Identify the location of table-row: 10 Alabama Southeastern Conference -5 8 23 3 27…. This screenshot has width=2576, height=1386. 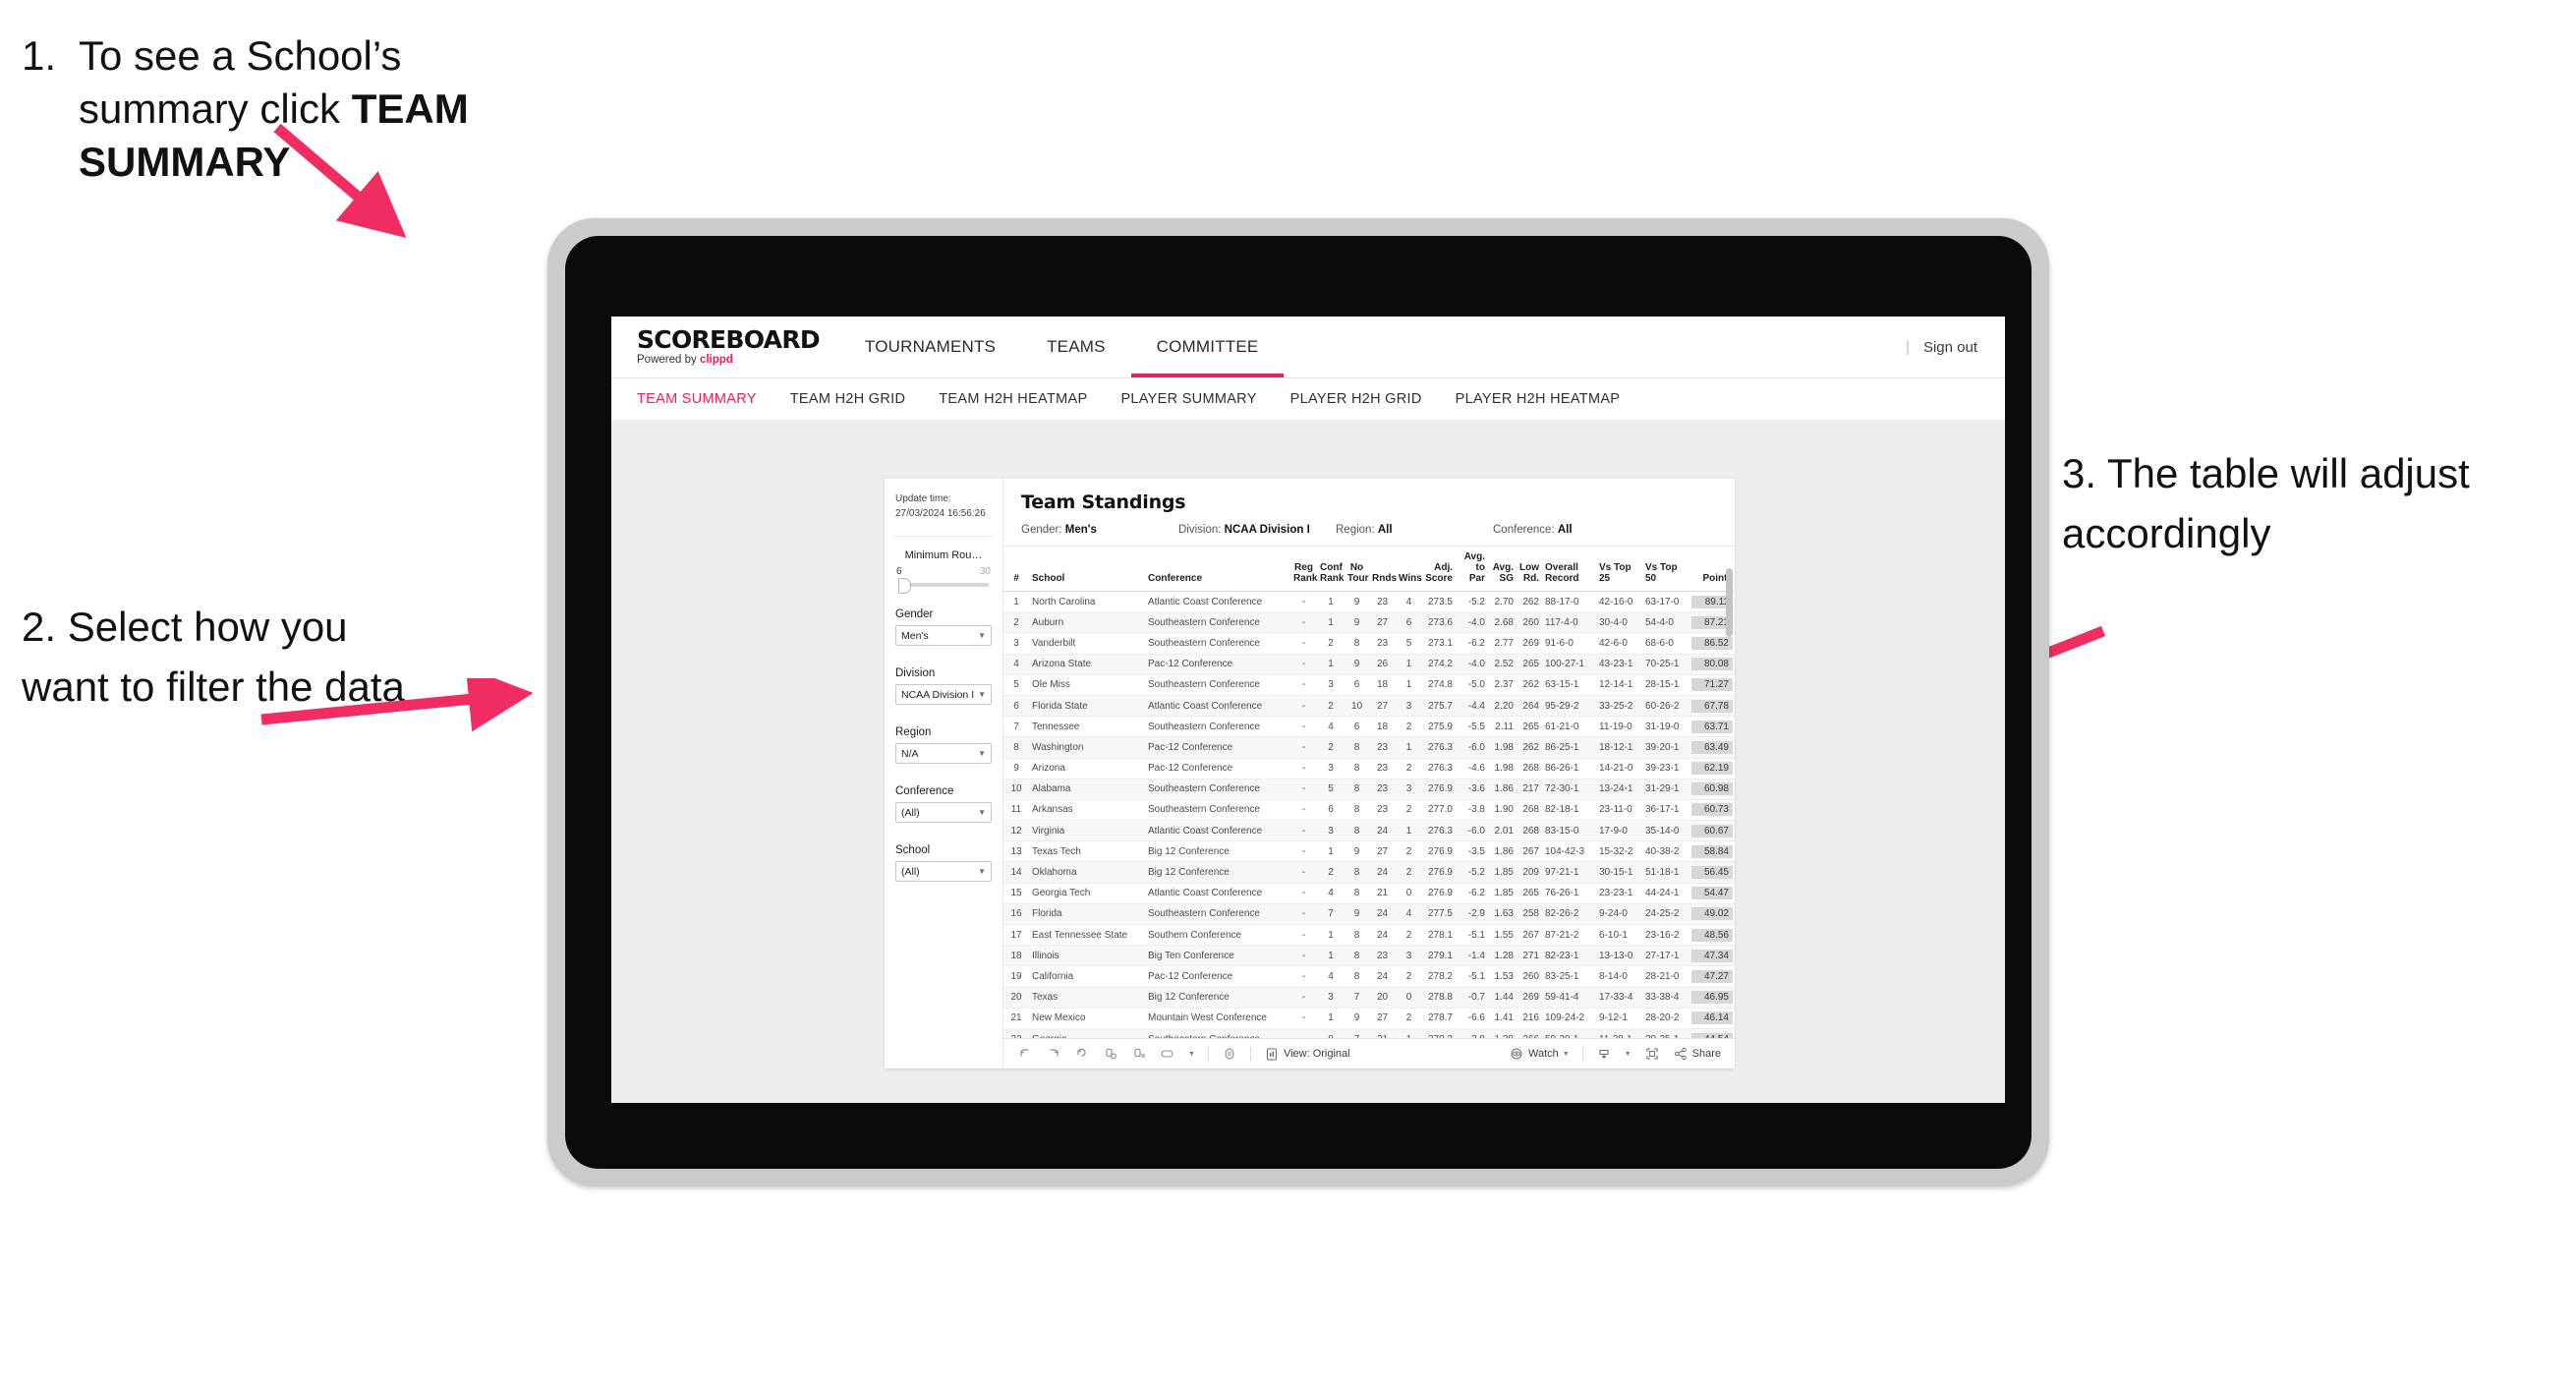
(1369, 789).